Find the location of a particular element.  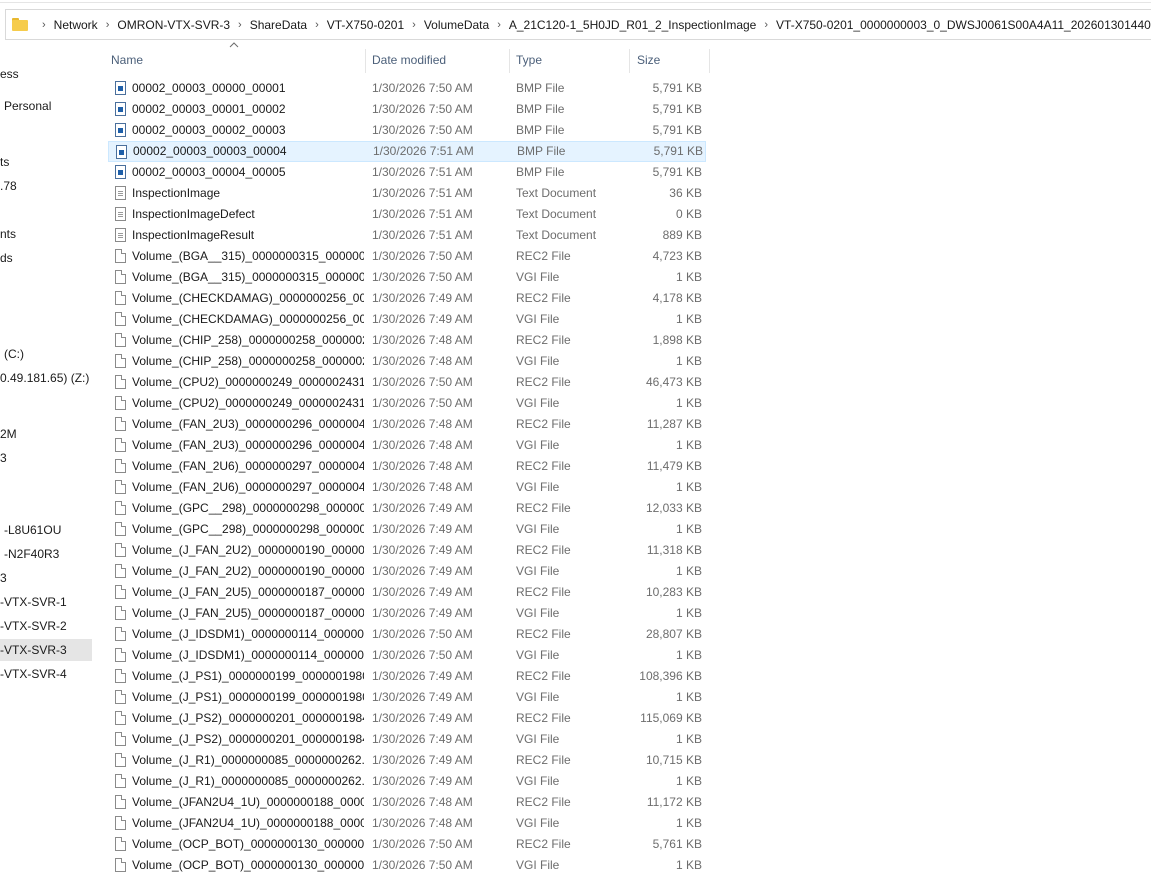

nav-item: -L8U61OU is located at coordinates (46, 530).